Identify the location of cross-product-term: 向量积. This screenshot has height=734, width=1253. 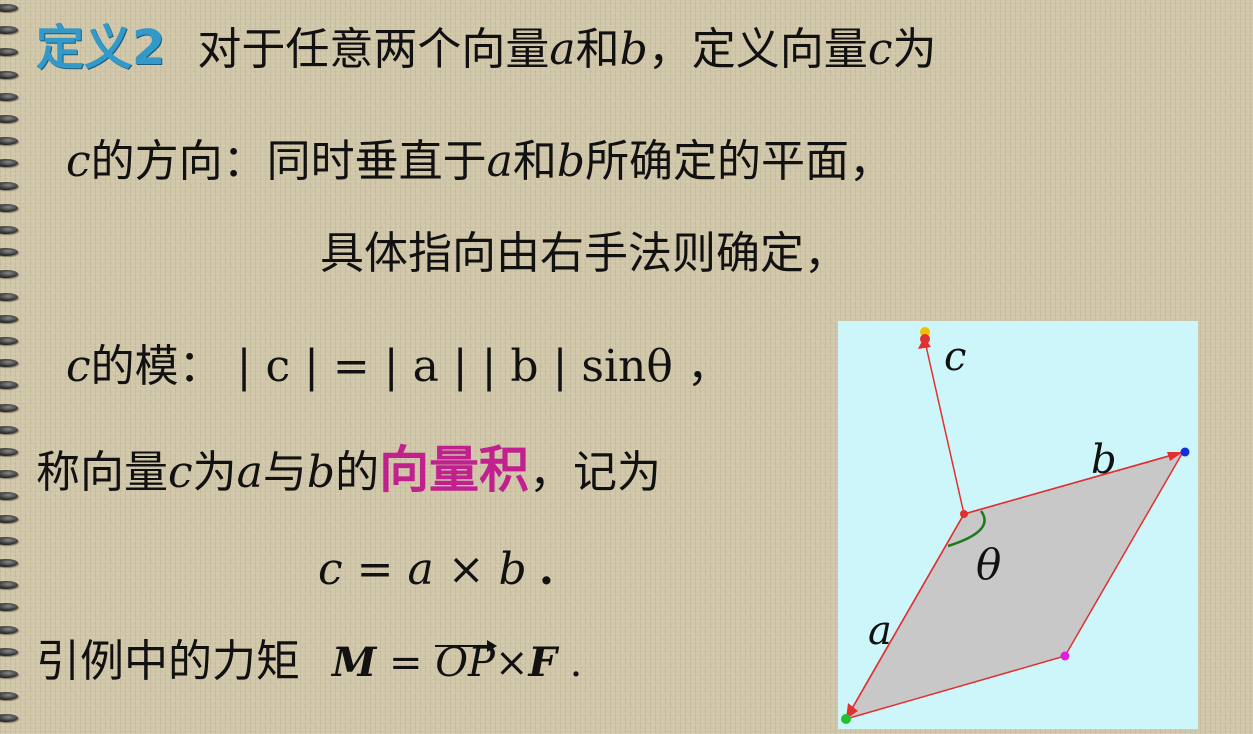
(454, 470).